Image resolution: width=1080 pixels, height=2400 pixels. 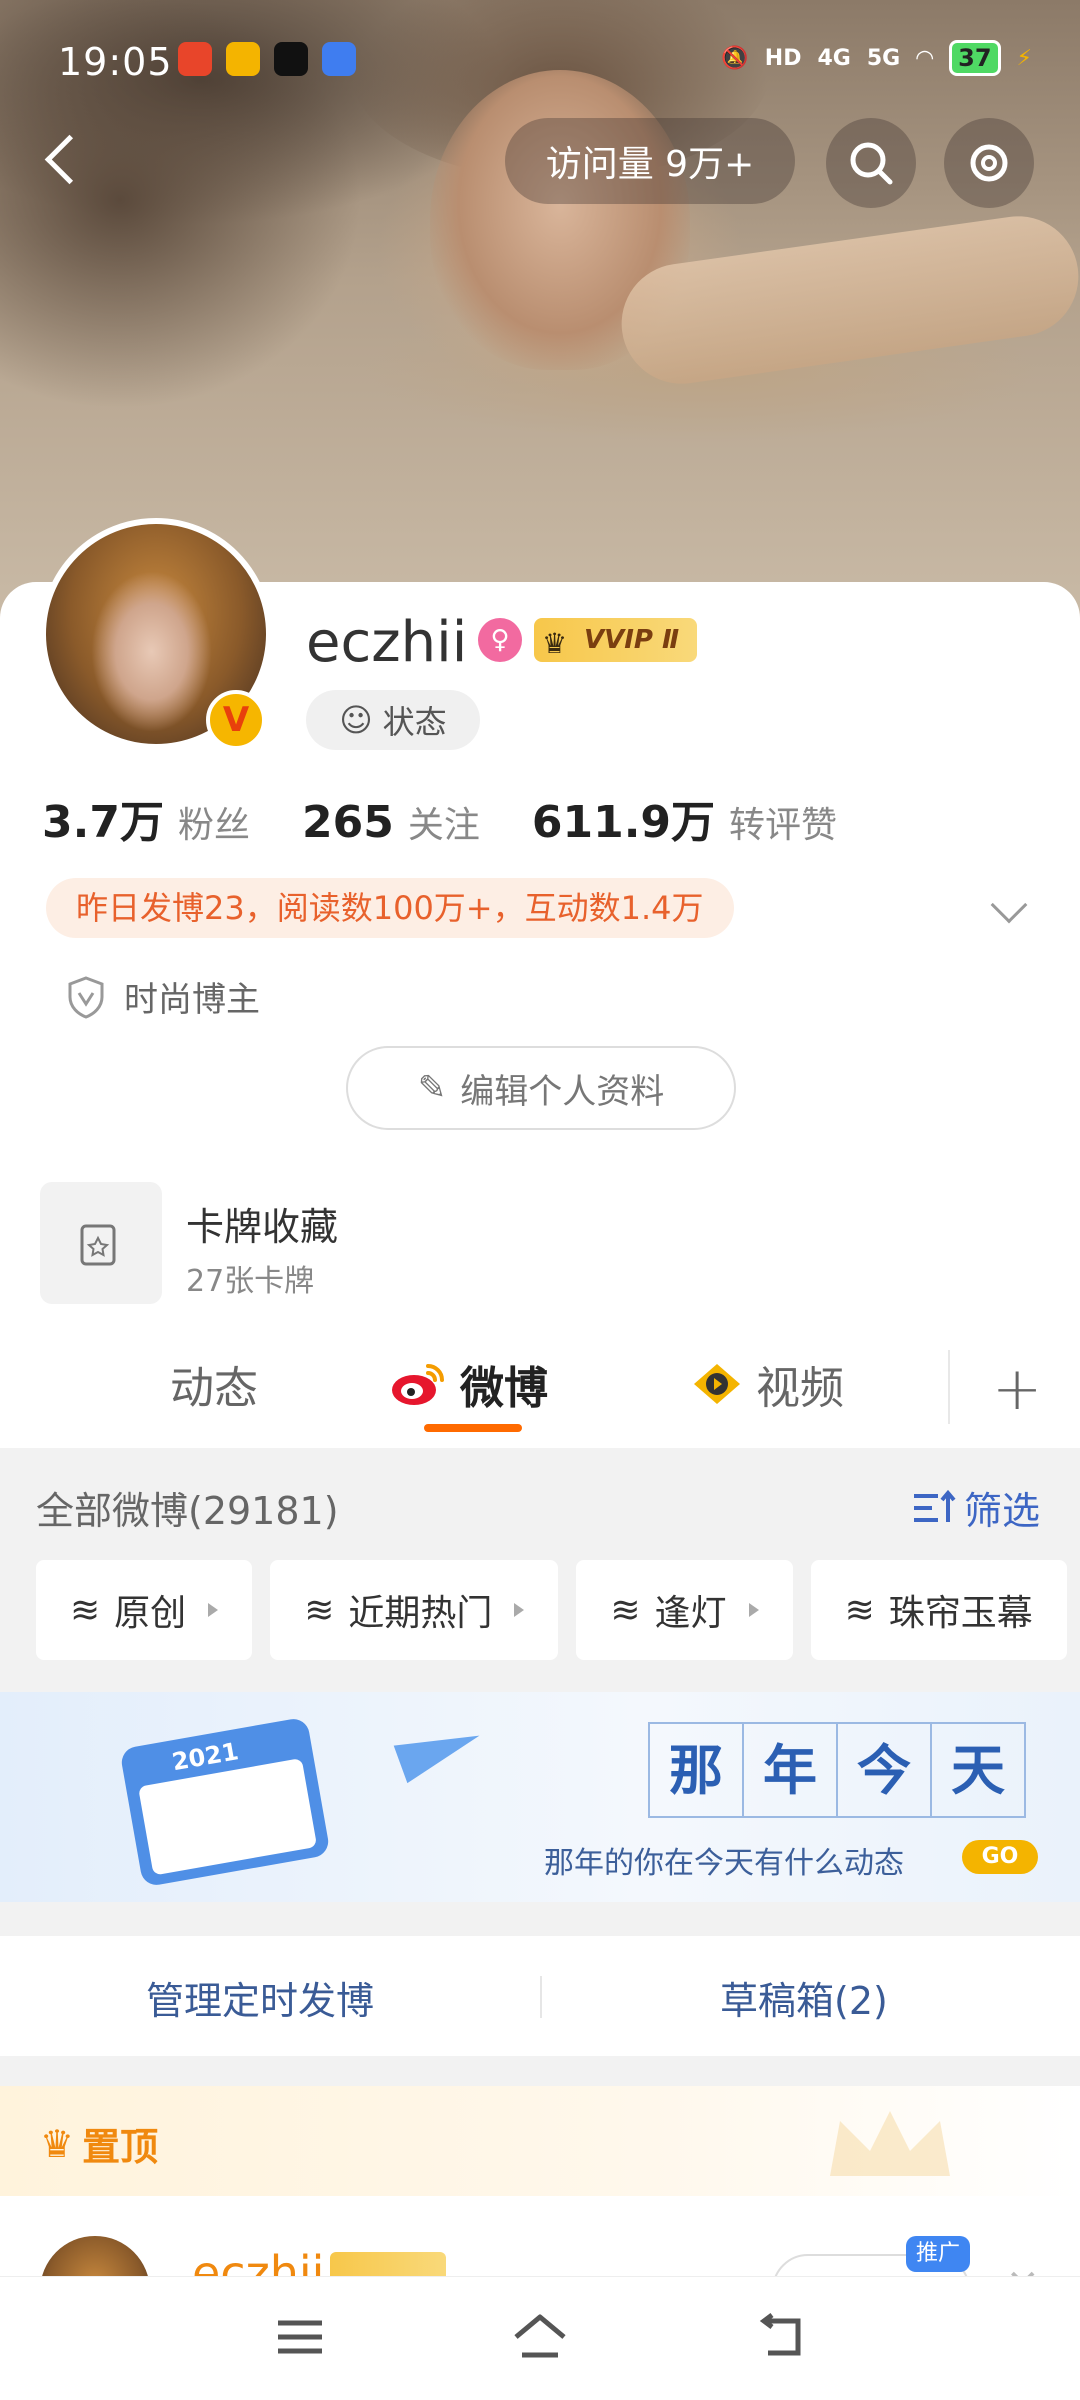 I want to click on stat-label: 转评赞, so click(x=783, y=825).